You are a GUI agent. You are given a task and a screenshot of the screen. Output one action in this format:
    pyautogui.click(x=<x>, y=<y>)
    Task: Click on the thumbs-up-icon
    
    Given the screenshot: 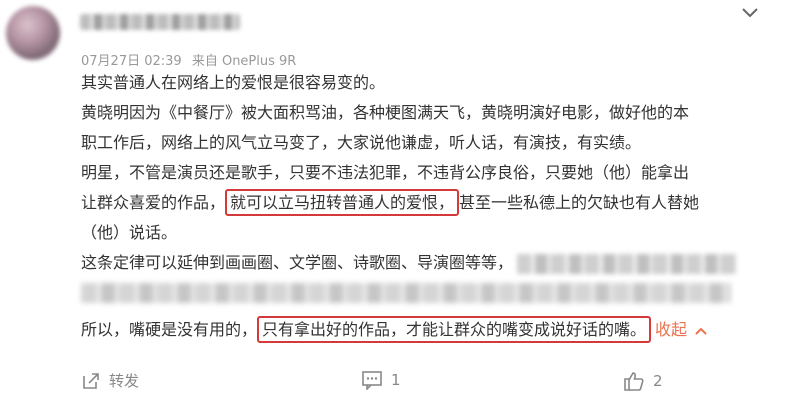 What is the action you would take?
    pyautogui.click(x=634, y=381)
    